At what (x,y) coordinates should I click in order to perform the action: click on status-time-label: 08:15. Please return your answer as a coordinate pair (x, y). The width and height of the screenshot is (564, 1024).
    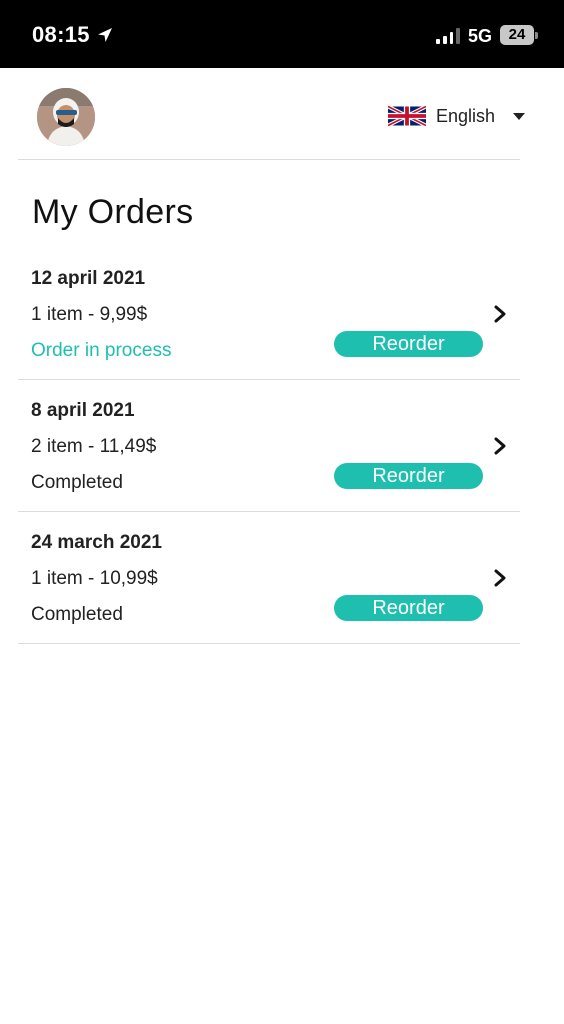
    Looking at the image, I should click on (61, 34).